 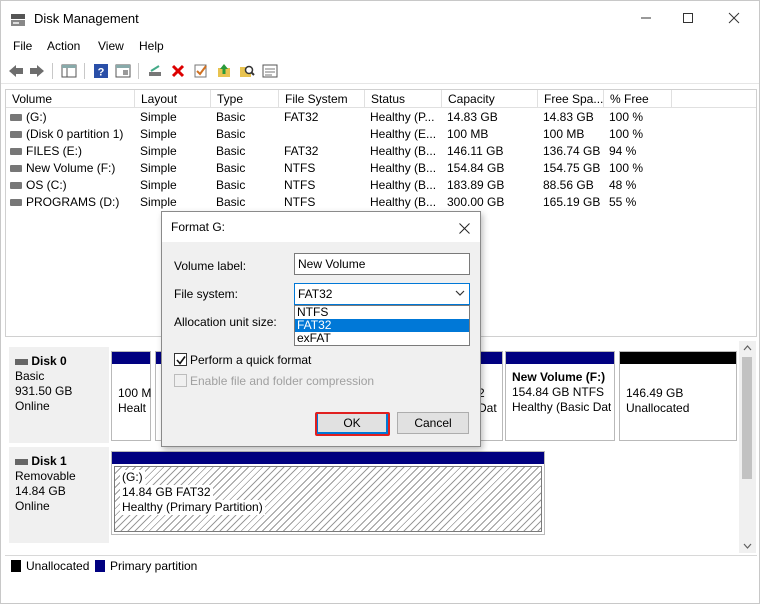 I want to click on column-header-layout: Layout, so click(x=159, y=99).